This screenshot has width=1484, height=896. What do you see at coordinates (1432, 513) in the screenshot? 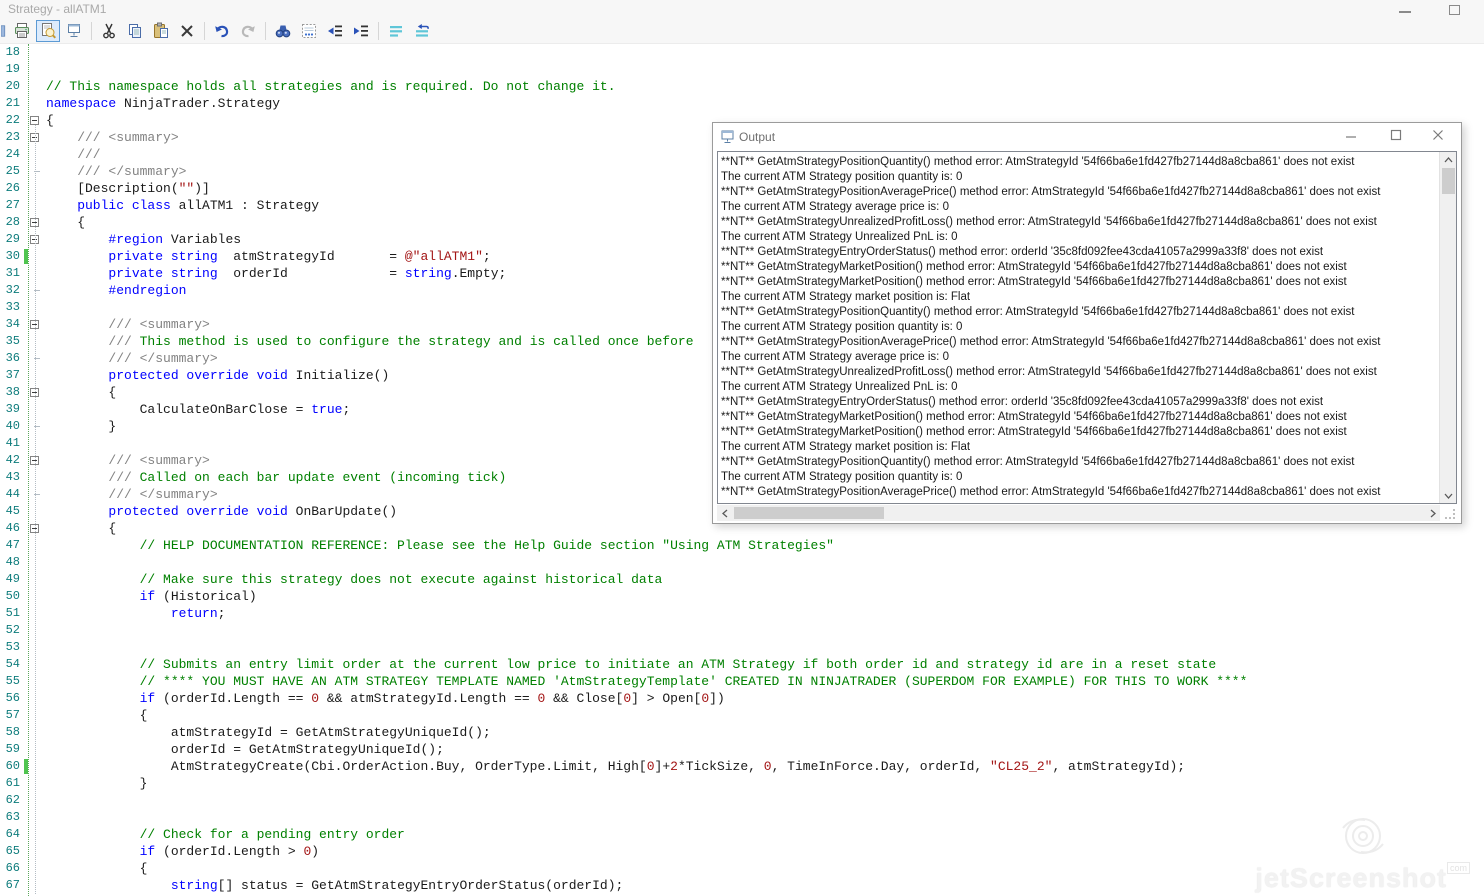
I see `scroll-right-icon` at bounding box center [1432, 513].